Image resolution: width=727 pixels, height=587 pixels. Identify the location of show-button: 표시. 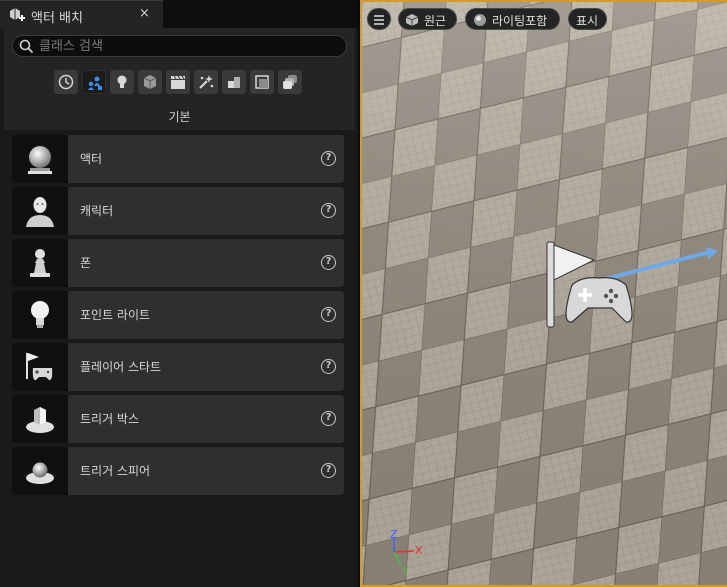
(587, 19).